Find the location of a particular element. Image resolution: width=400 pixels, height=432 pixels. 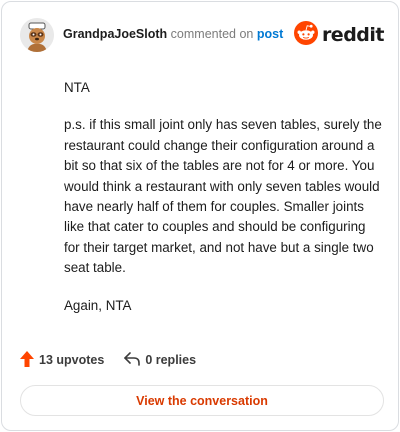

reddit-logo-icon is located at coordinates (305, 35).